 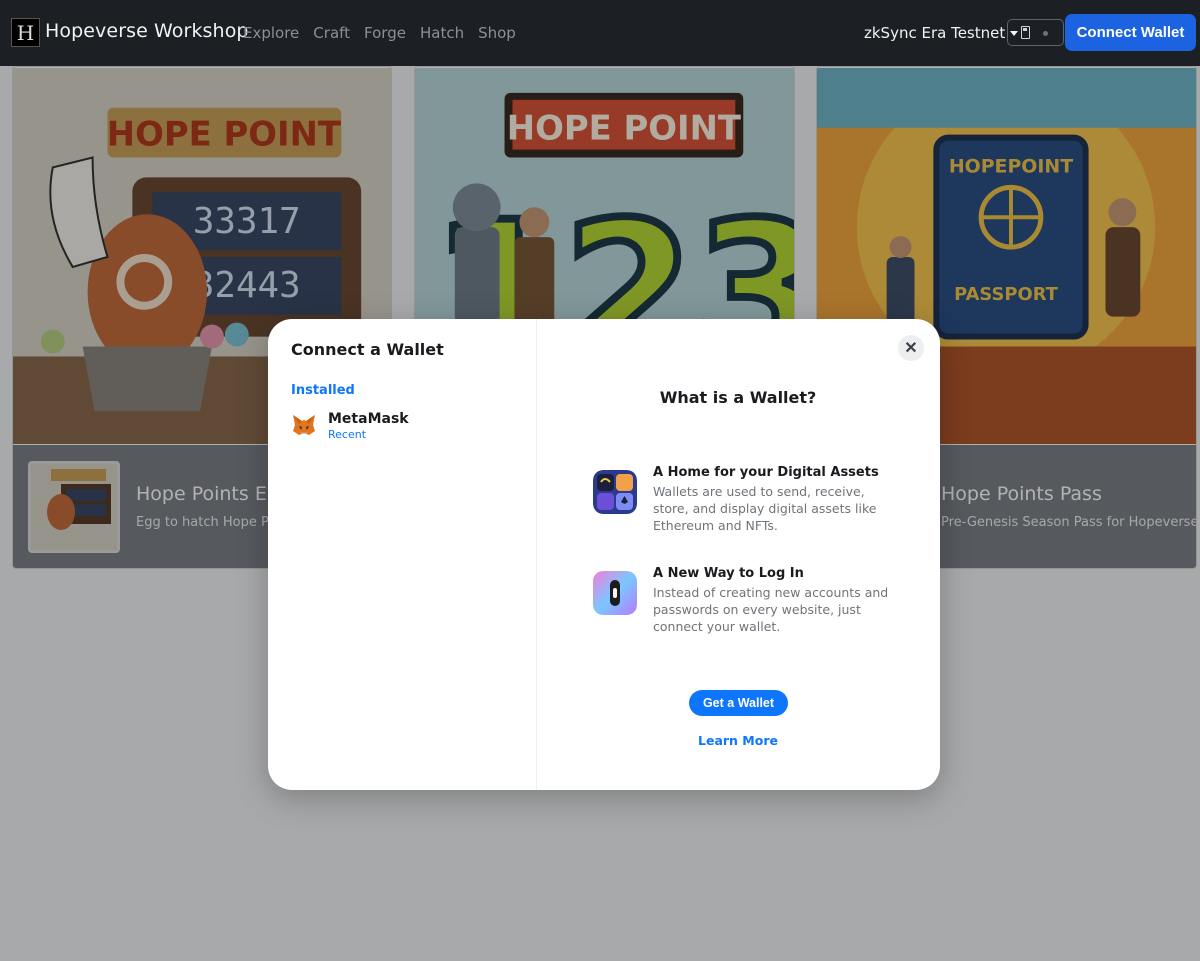 I want to click on get-wallet-button: Get a Wallet, so click(x=738, y=703).